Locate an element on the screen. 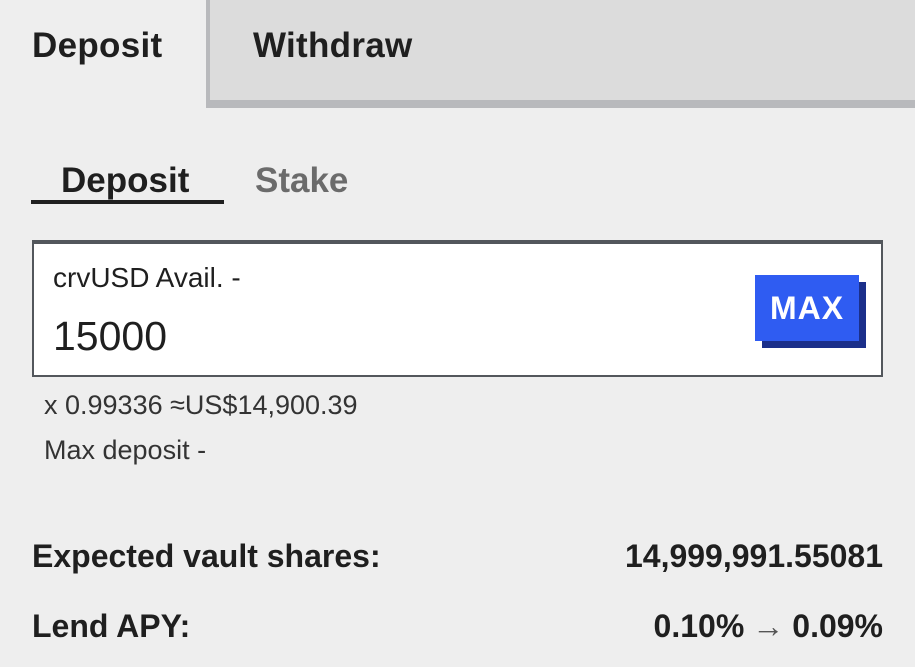  expected-shares-label: Expected vault shares: is located at coordinates (206, 556).